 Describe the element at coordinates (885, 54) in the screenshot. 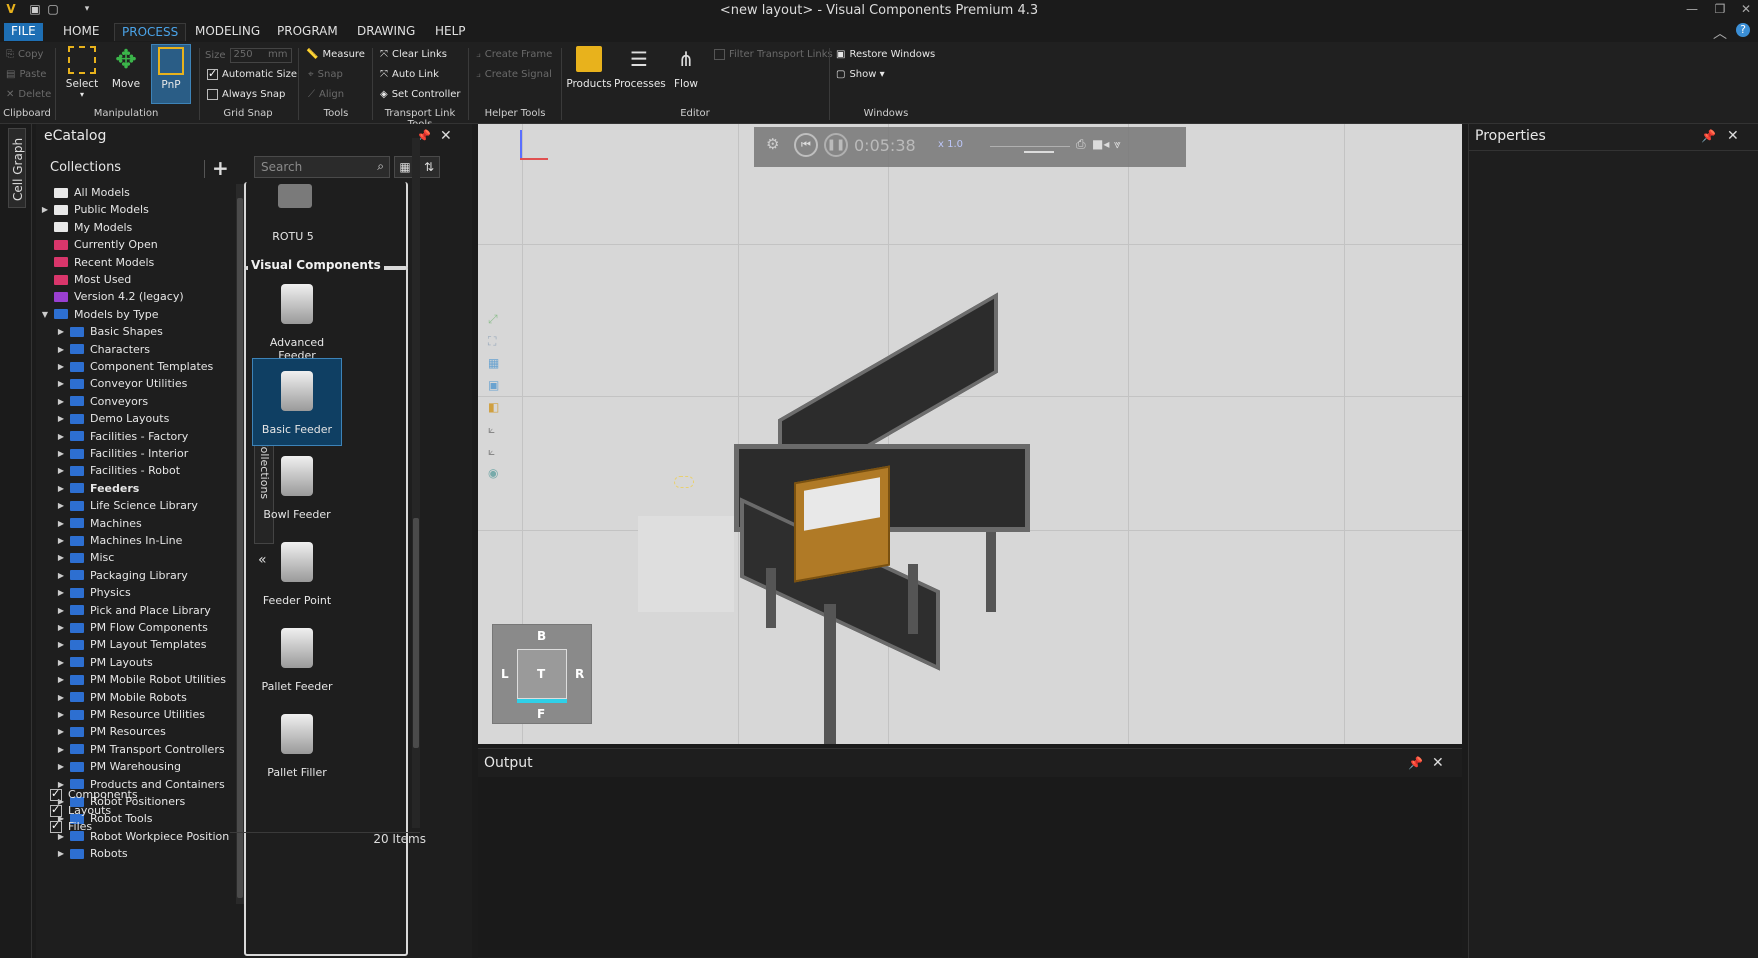

I see `restore-windows-button: ▣ Restore Windows` at that location.